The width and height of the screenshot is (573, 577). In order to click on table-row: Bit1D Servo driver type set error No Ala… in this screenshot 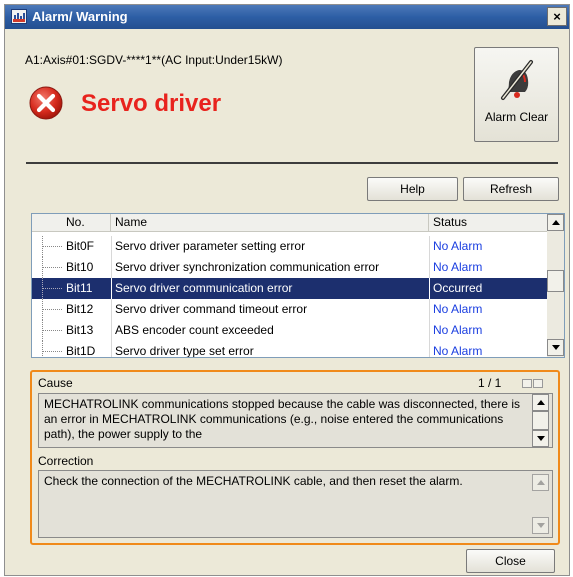, I will do `click(289, 349)`.